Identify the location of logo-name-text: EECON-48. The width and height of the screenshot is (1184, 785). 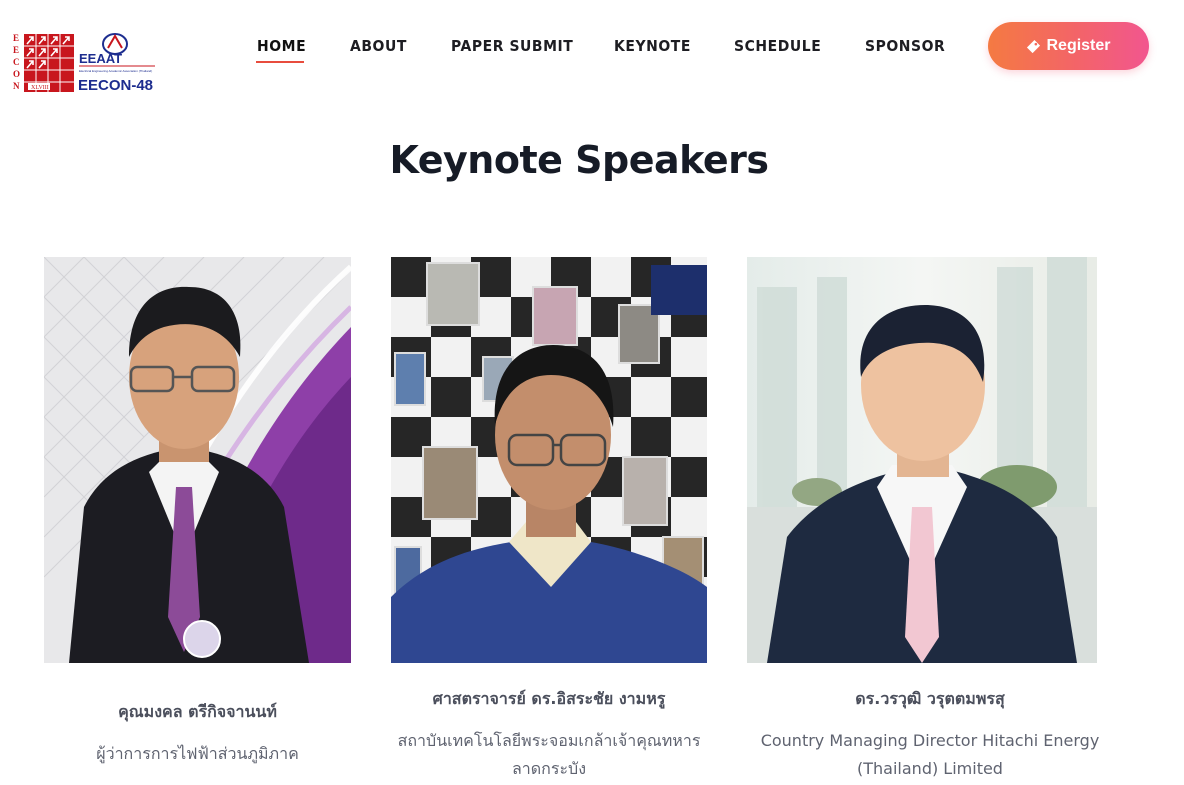
(115, 85).